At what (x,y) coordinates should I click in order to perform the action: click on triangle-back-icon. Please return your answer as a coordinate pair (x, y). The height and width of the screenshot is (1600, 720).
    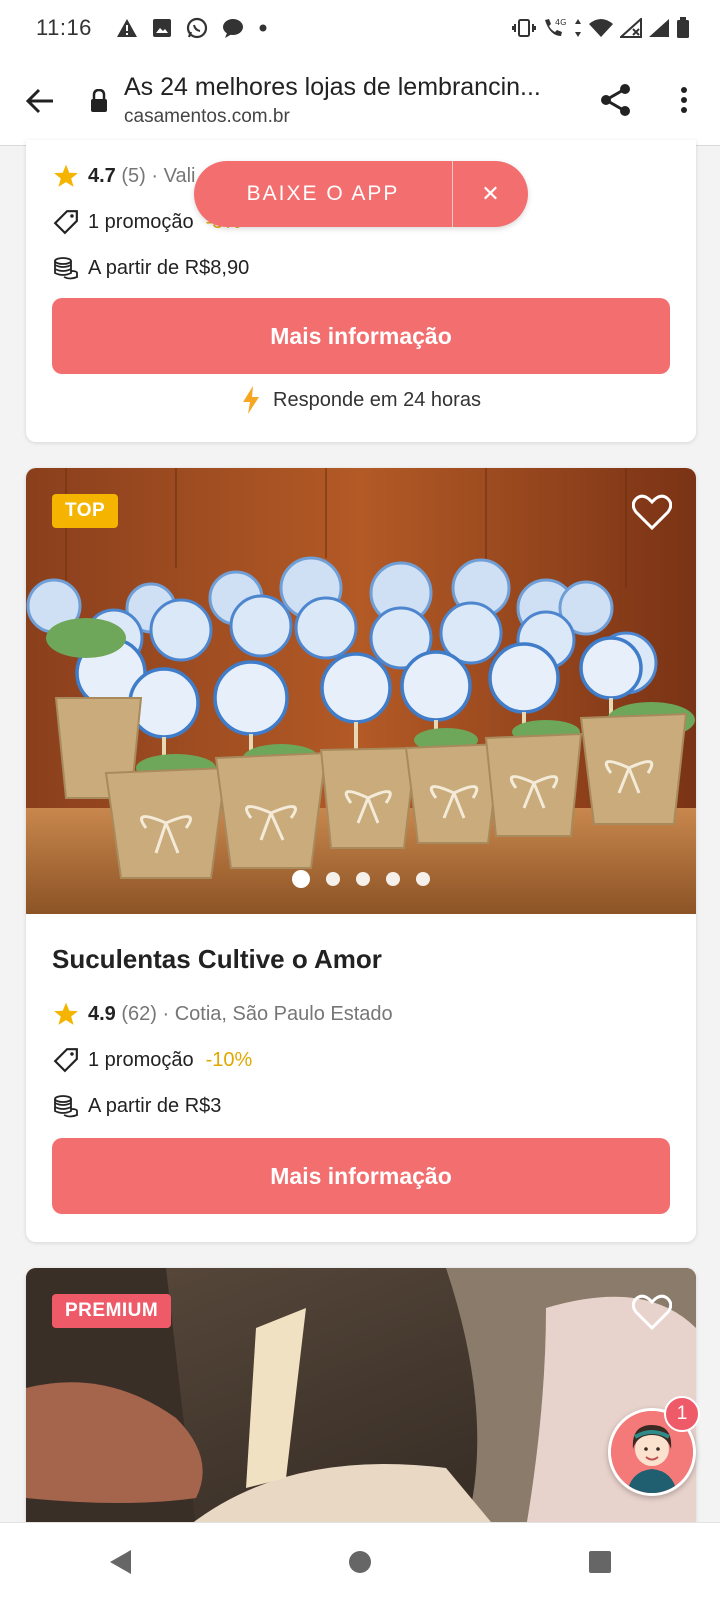
    Looking at the image, I should click on (120, 1561).